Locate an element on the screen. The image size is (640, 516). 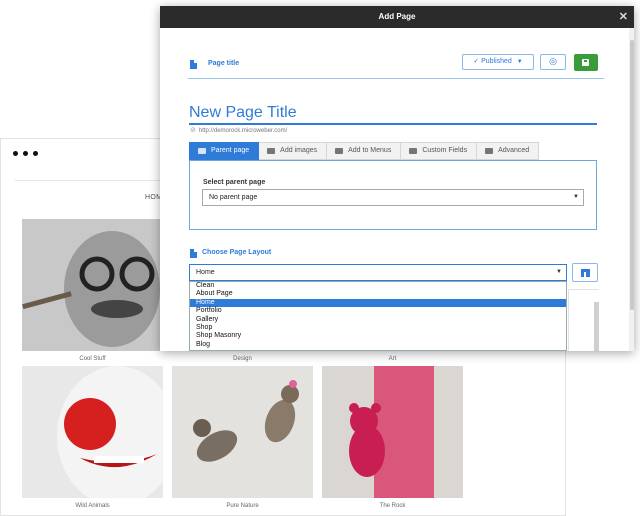
layout-option: Shop Masonry is located at coordinates (378, 336).